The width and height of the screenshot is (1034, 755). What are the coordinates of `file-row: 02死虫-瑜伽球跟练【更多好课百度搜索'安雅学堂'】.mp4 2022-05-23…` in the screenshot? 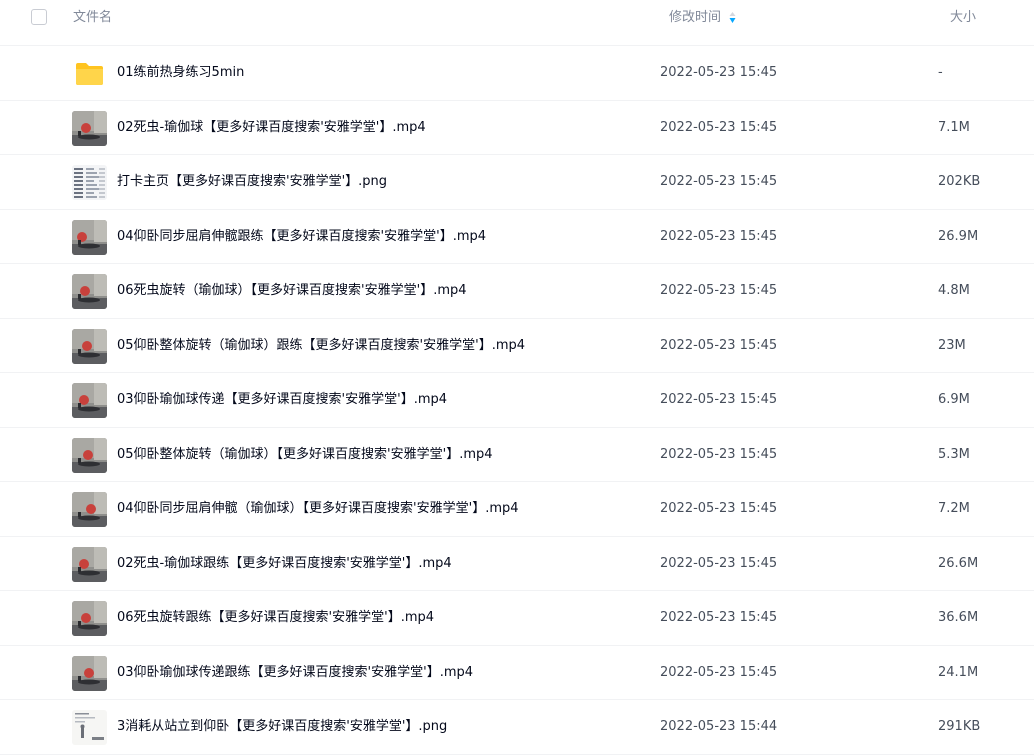 It's located at (517, 564).